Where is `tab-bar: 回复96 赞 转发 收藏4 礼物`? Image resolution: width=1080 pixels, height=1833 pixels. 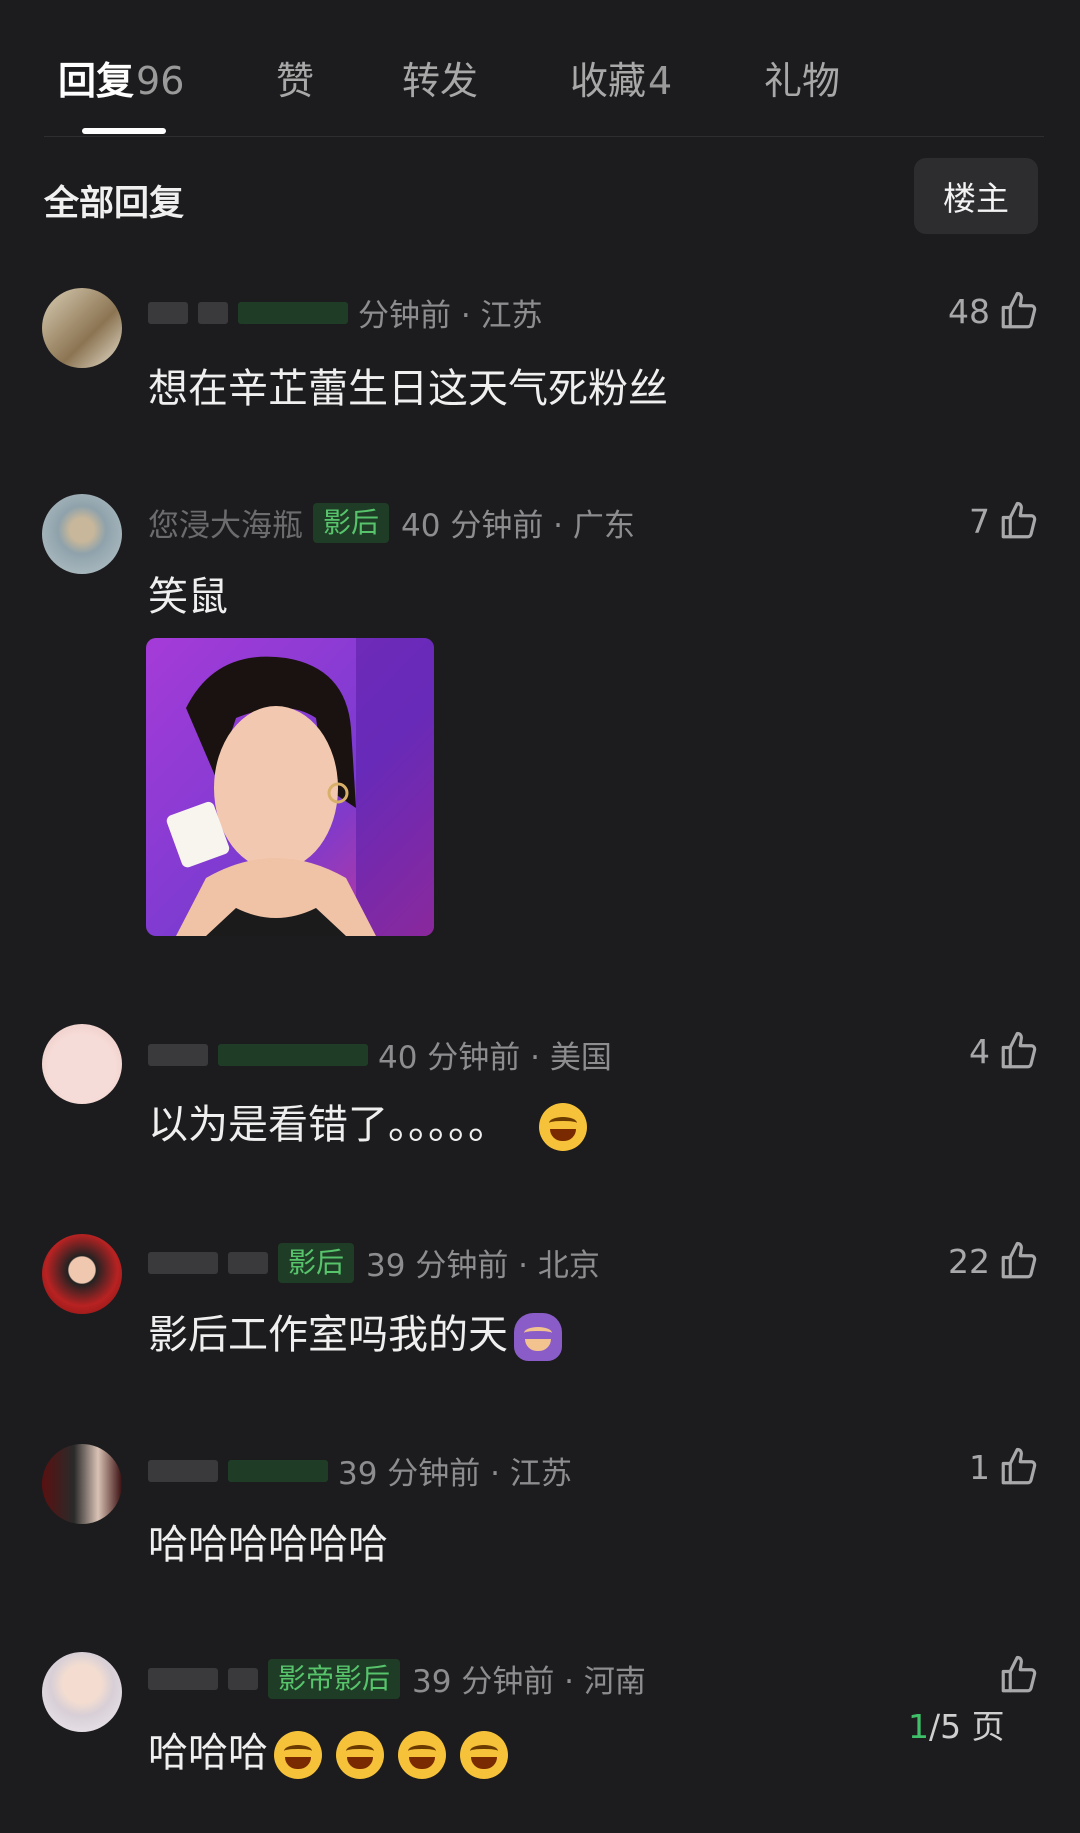 tab-bar: 回复96 赞 转发 收藏4 礼物 is located at coordinates (540, 68).